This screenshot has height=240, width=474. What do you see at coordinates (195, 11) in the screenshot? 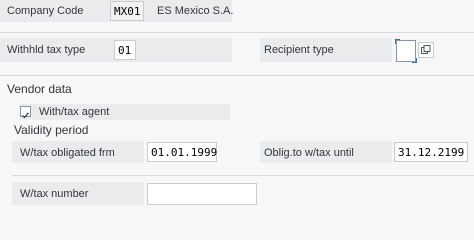
I see `company-name-text: ES Mexico S.A.` at bounding box center [195, 11].